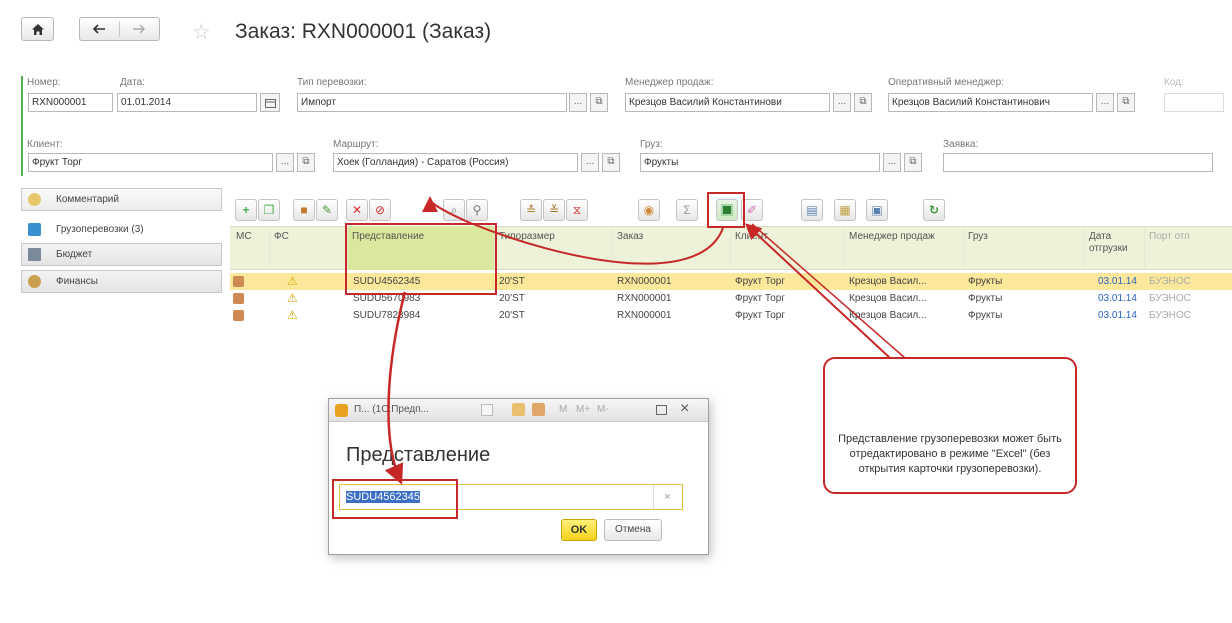  What do you see at coordinates (727, 102) in the screenshot?
I see `sales-manager-field: Крезцов Василий Константинови` at bounding box center [727, 102].